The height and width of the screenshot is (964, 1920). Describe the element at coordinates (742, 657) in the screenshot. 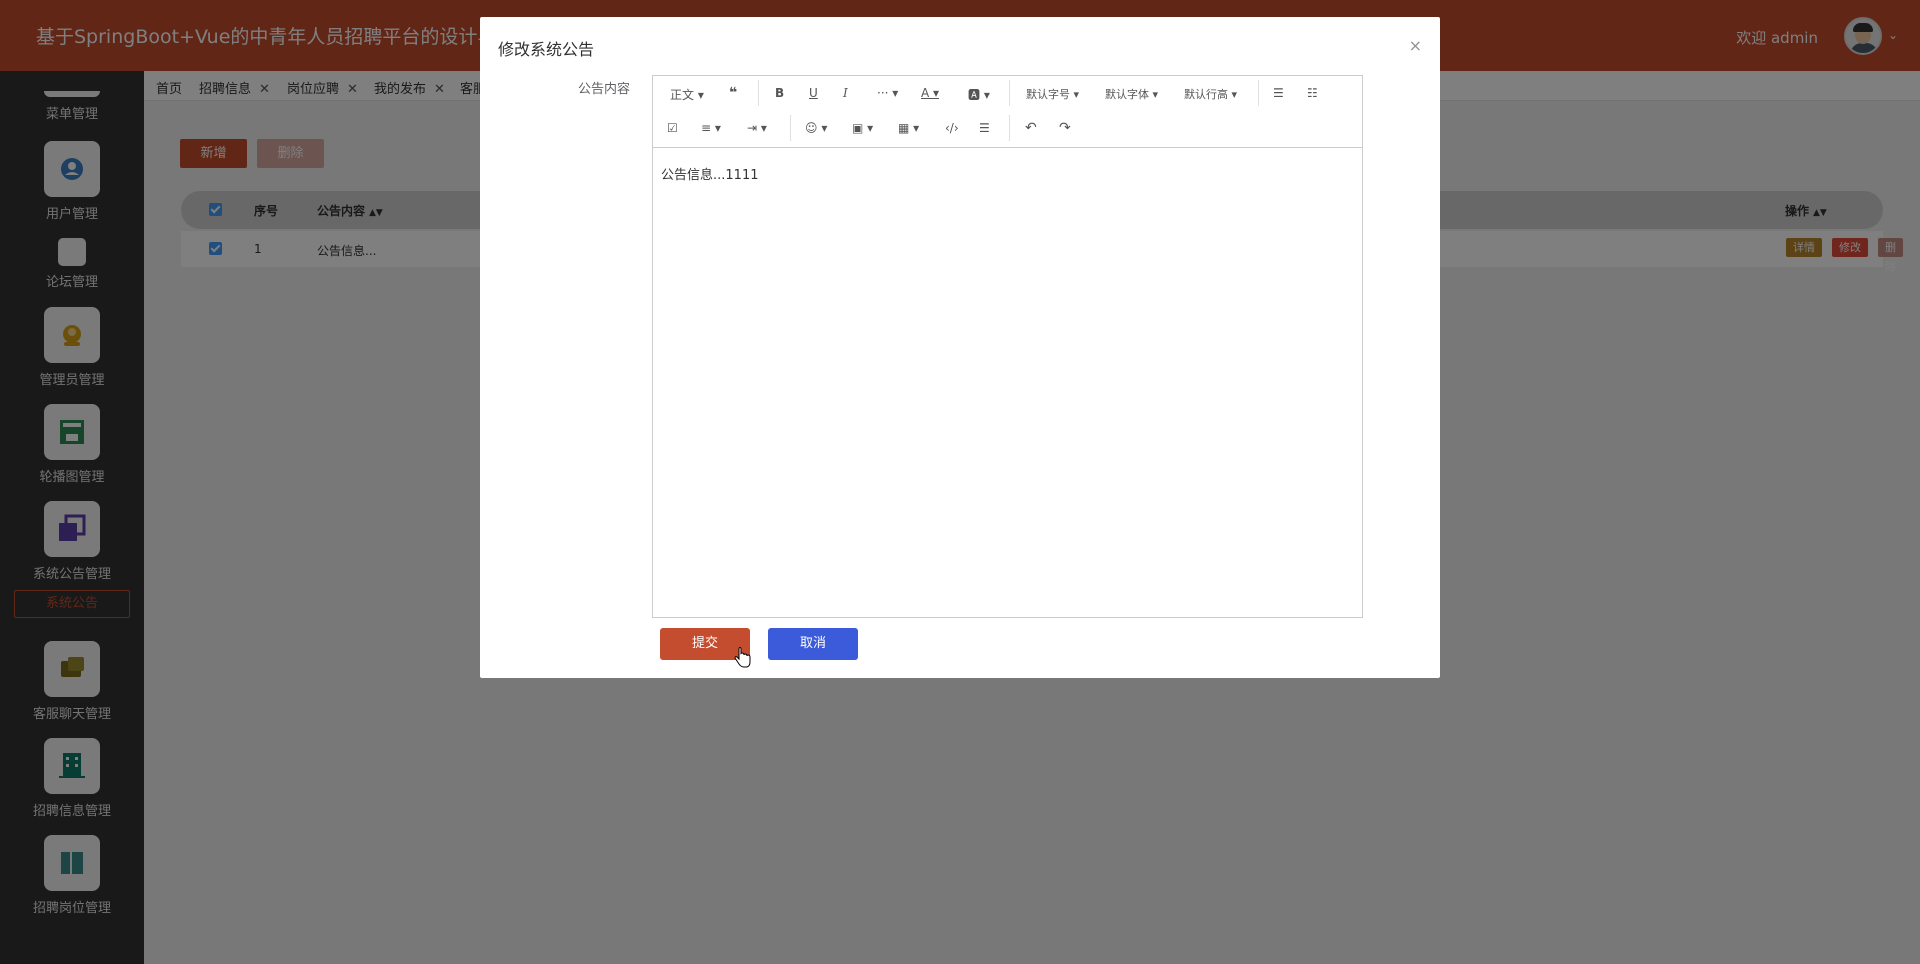

I see `pointer-cursor-icon` at that location.